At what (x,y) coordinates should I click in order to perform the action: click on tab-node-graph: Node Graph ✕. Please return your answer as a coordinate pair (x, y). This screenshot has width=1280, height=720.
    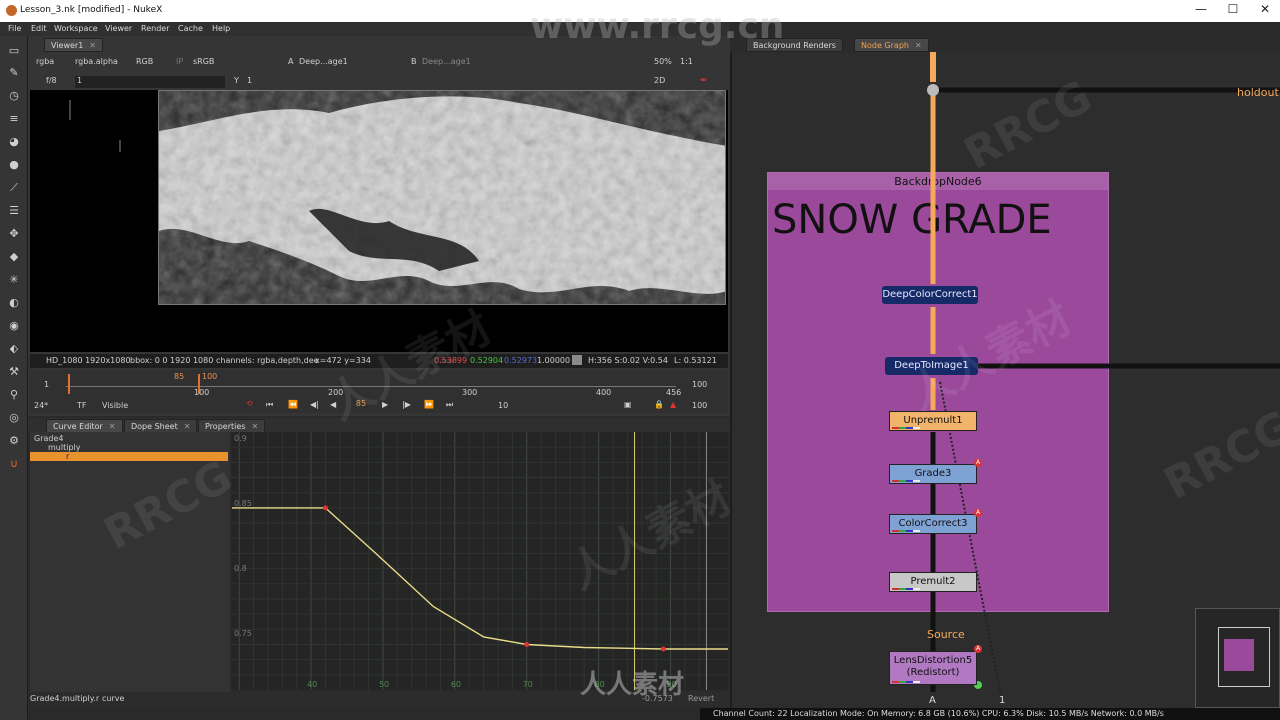
    Looking at the image, I should click on (891, 45).